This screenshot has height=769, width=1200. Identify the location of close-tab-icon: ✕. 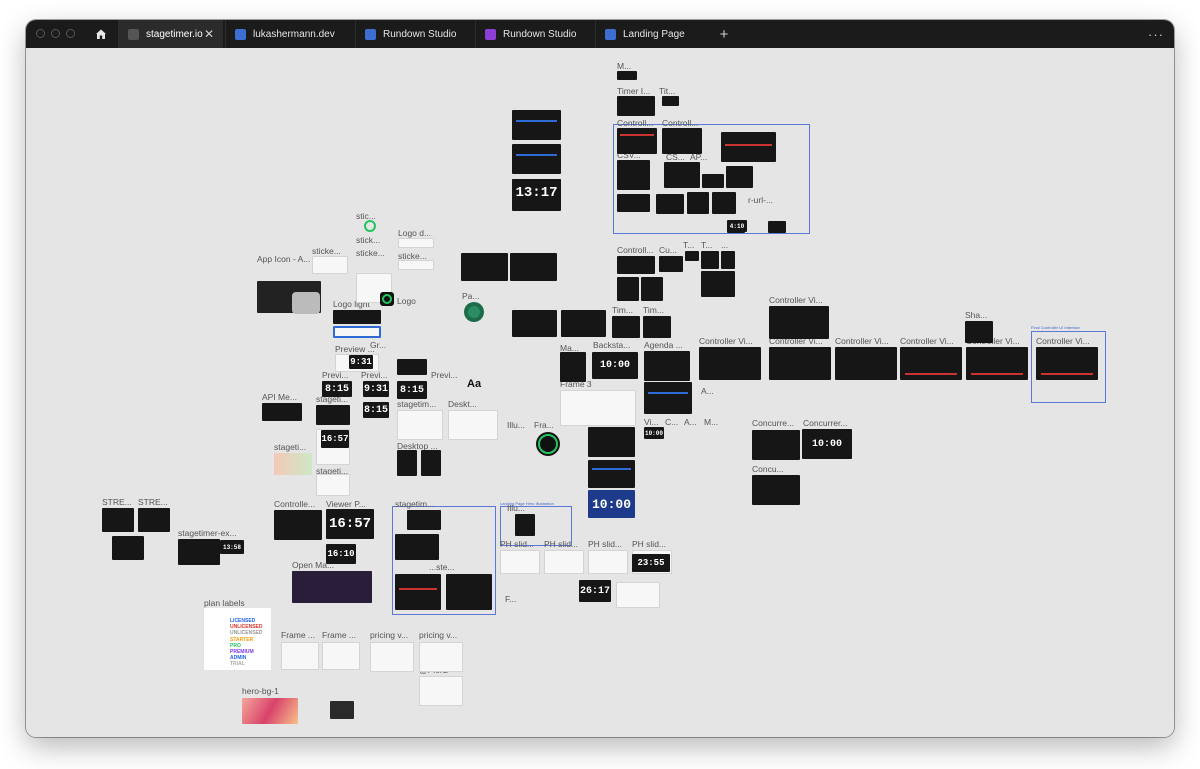
(209, 34).